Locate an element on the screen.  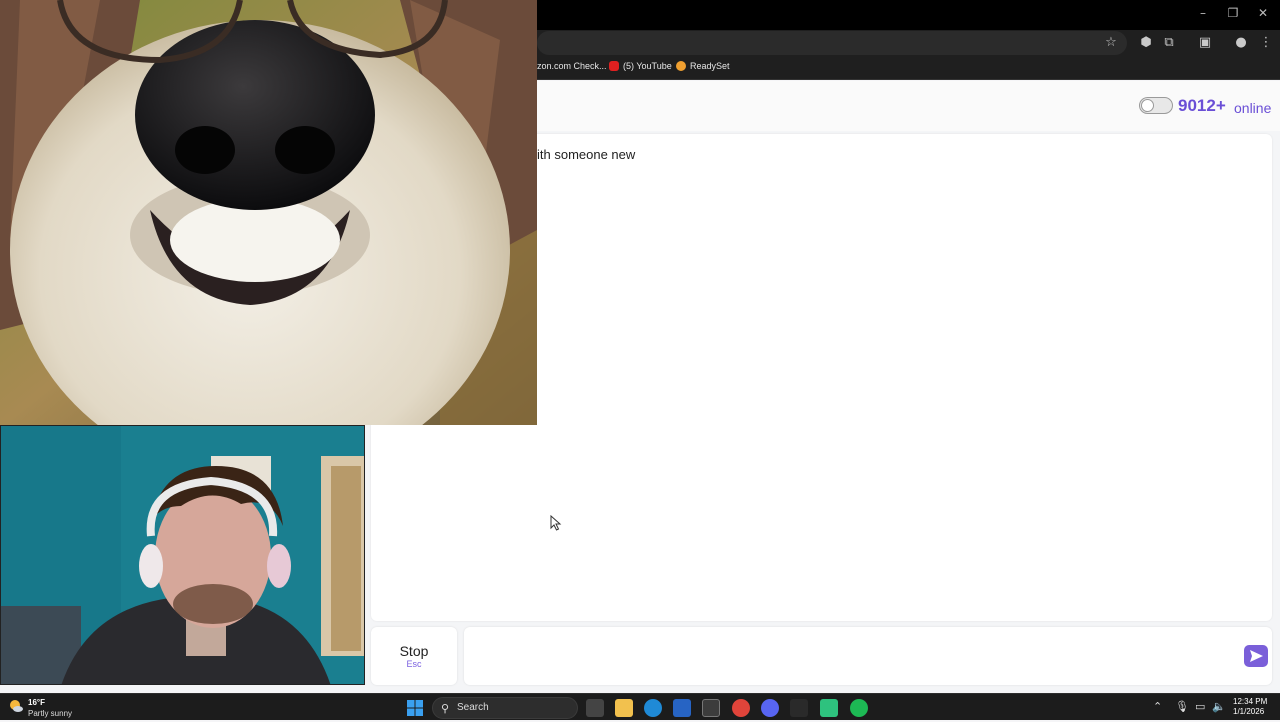
weather-icon is located at coordinates (16, 706).